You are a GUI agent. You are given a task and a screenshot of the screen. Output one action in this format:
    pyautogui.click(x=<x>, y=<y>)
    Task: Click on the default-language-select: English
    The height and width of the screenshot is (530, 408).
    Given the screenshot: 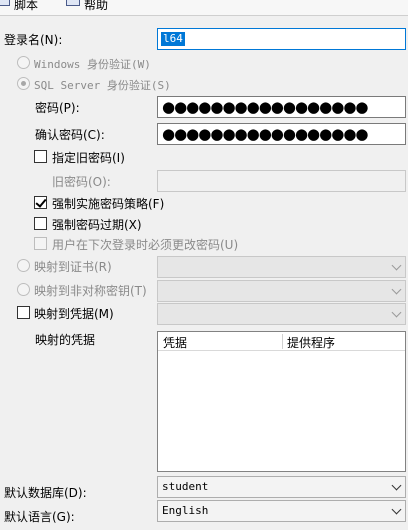 What is the action you would take?
    pyautogui.click(x=281, y=511)
    